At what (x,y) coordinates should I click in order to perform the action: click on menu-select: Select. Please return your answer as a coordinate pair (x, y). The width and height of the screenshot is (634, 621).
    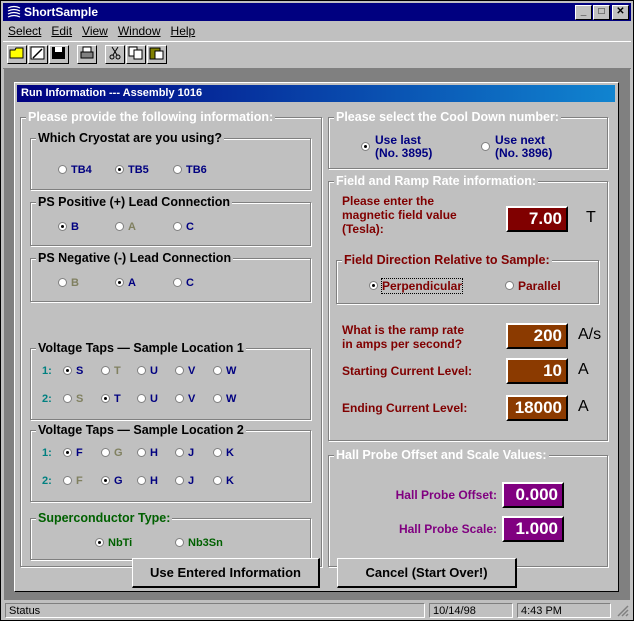
    Looking at the image, I should click on (24, 31).